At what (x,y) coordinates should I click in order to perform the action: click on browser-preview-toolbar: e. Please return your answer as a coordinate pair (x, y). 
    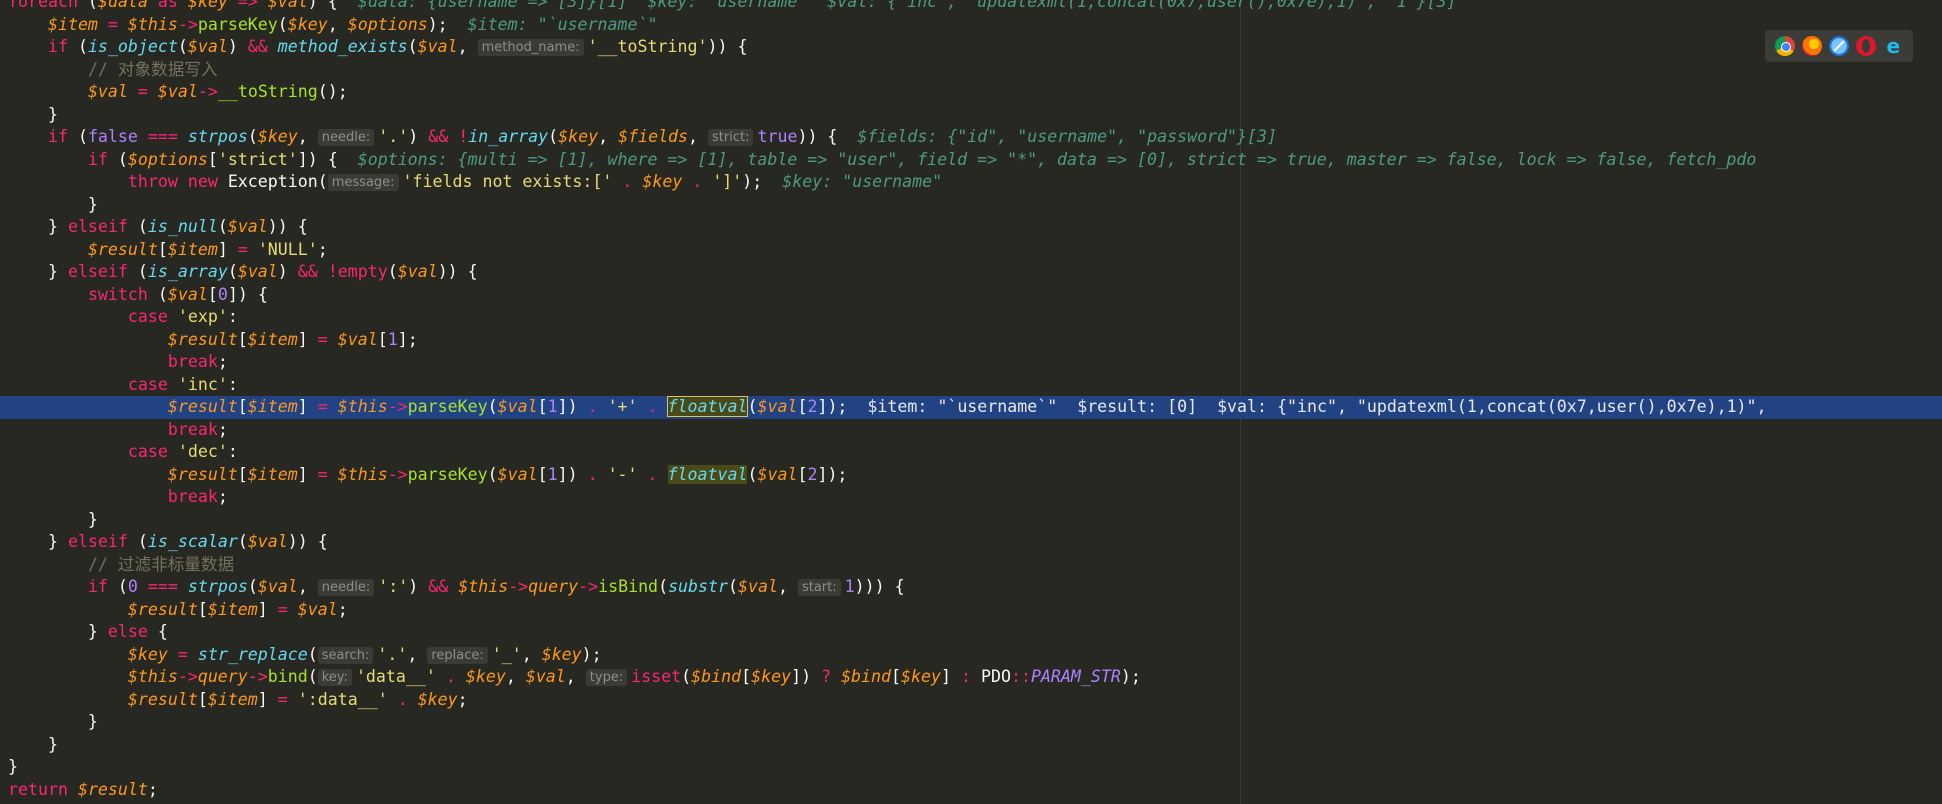
    Looking at the image, I should click on (1839, 46).